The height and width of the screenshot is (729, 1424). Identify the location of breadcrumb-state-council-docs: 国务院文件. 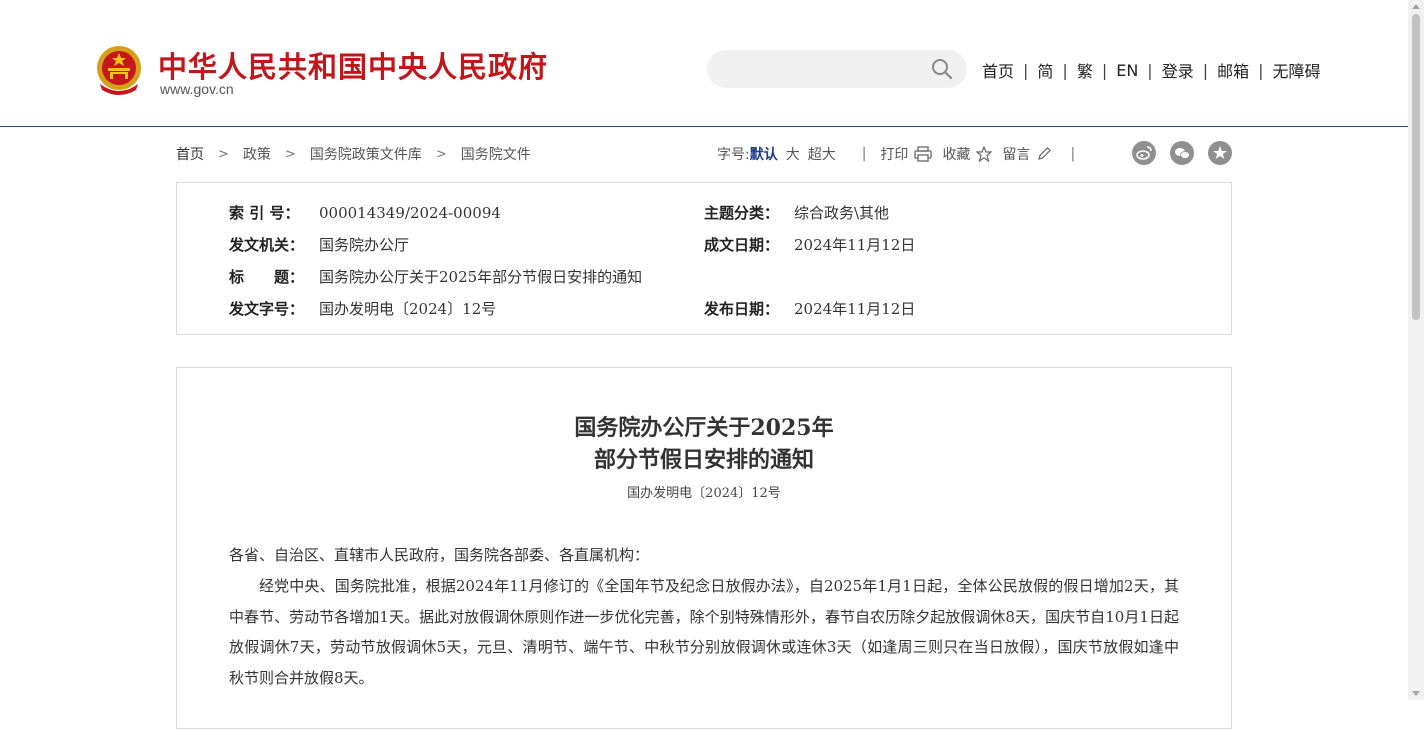
(496, 154).